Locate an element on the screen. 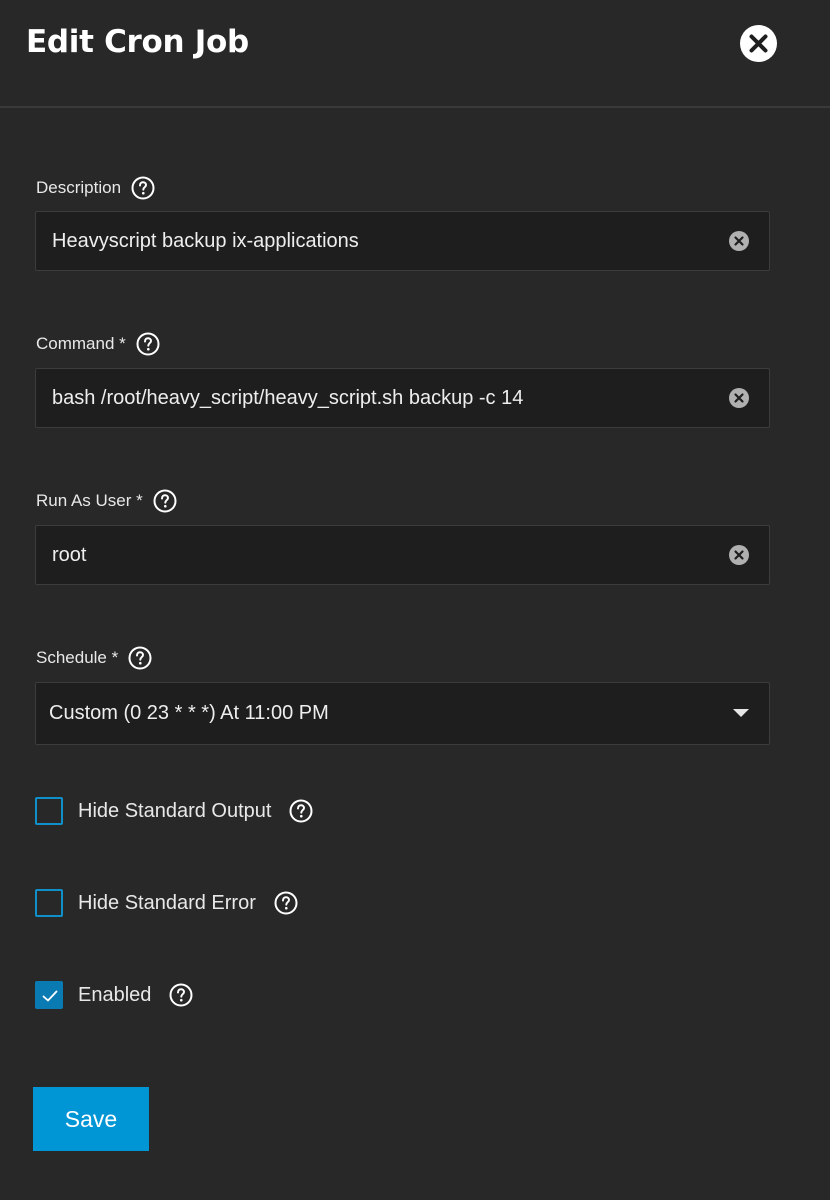 The width and height of the screenshot is (830, 1200). command-field is located at coordinates (402, 398).